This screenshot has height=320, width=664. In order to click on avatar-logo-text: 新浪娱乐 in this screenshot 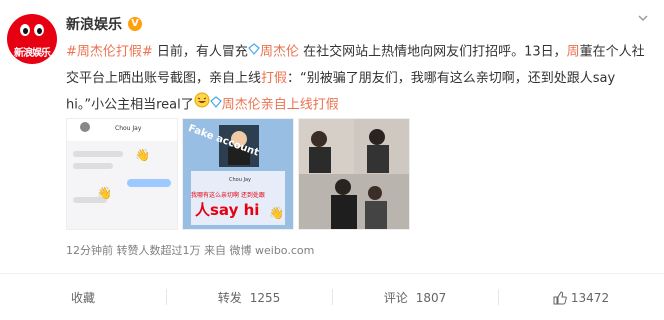, I will do `click(32, 53)`.